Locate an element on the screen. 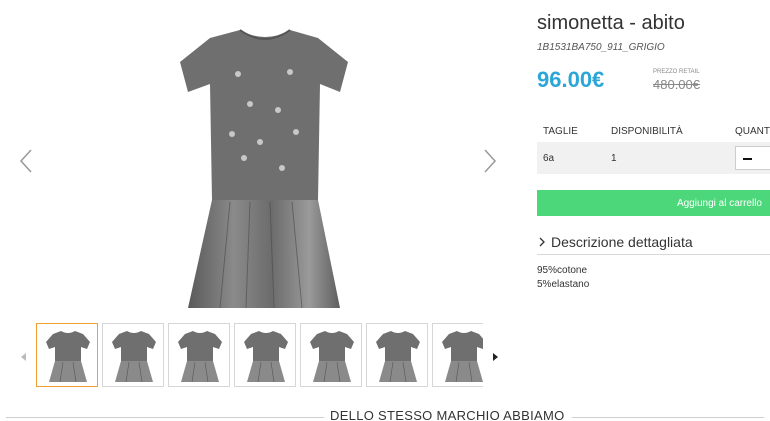  size-table-header: TAGLIE DISPONIBILITÀ QUANT is located at coordinates (653, 131).